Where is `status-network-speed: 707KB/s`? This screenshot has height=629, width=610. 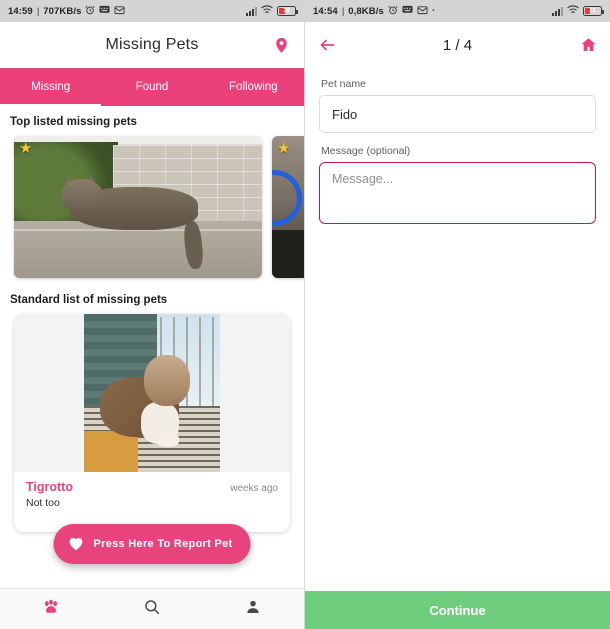
status-network-speed: 707KB/s is located at coordinates (62, 11).